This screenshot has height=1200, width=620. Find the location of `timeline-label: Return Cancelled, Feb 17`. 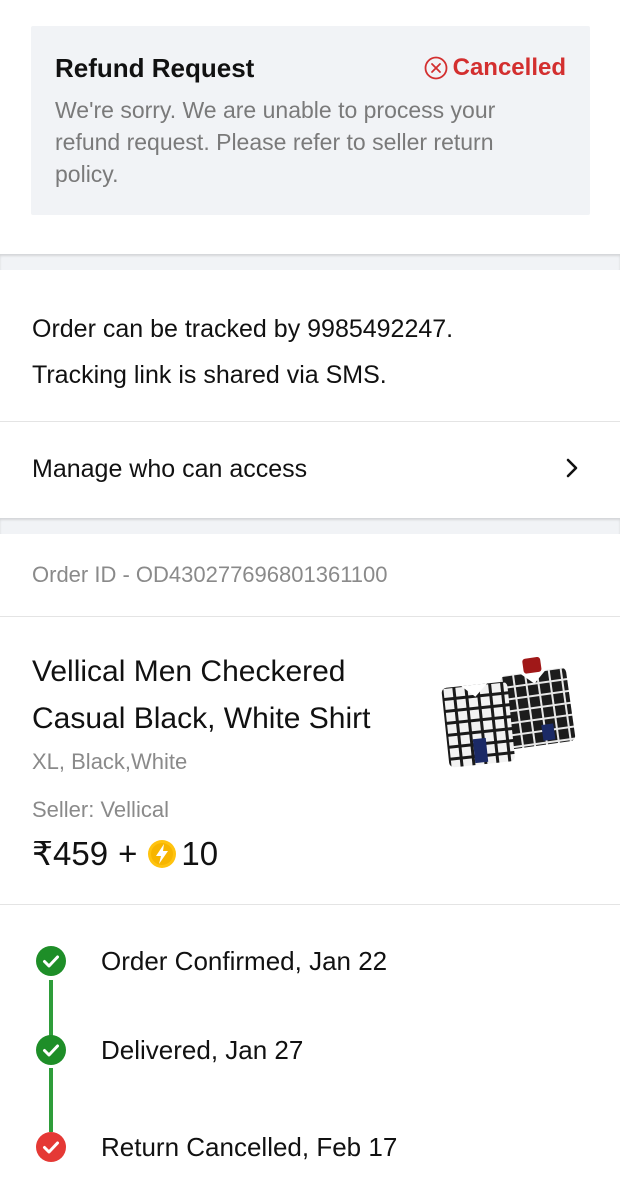

timeline-label: Return Cancelled, Feb 17 is located at coordinates (249, 1147).